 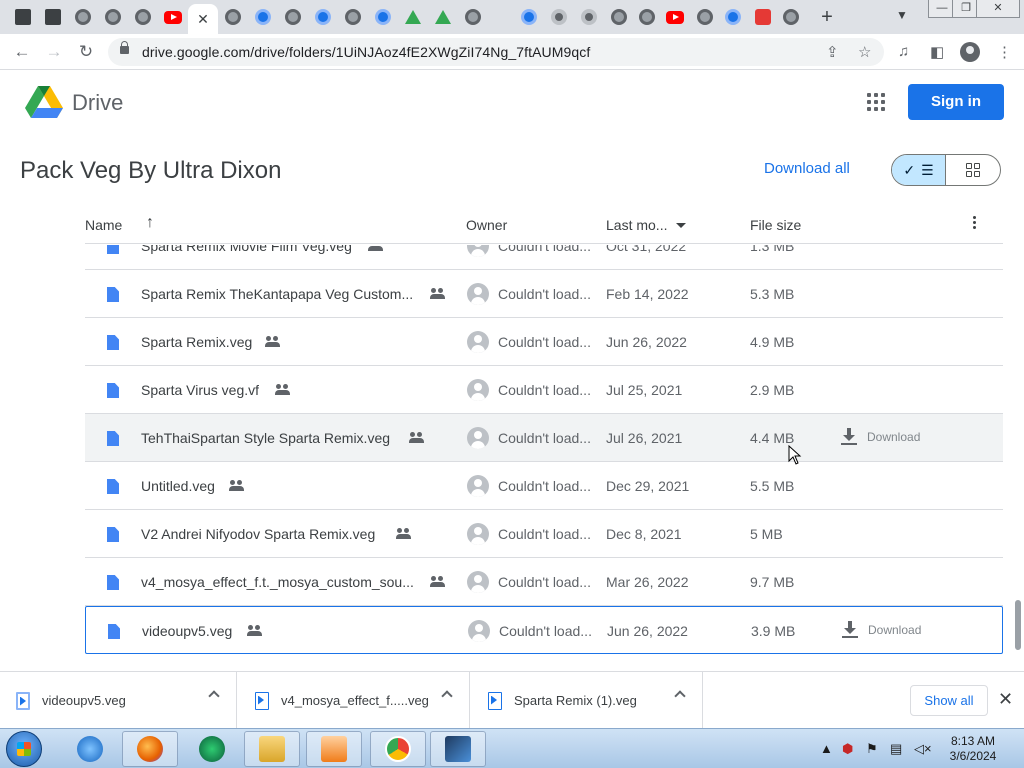 What do you see at coordinates (24, 749) in the screenshot?
I see `start-button` at bounding box center [24, 749].